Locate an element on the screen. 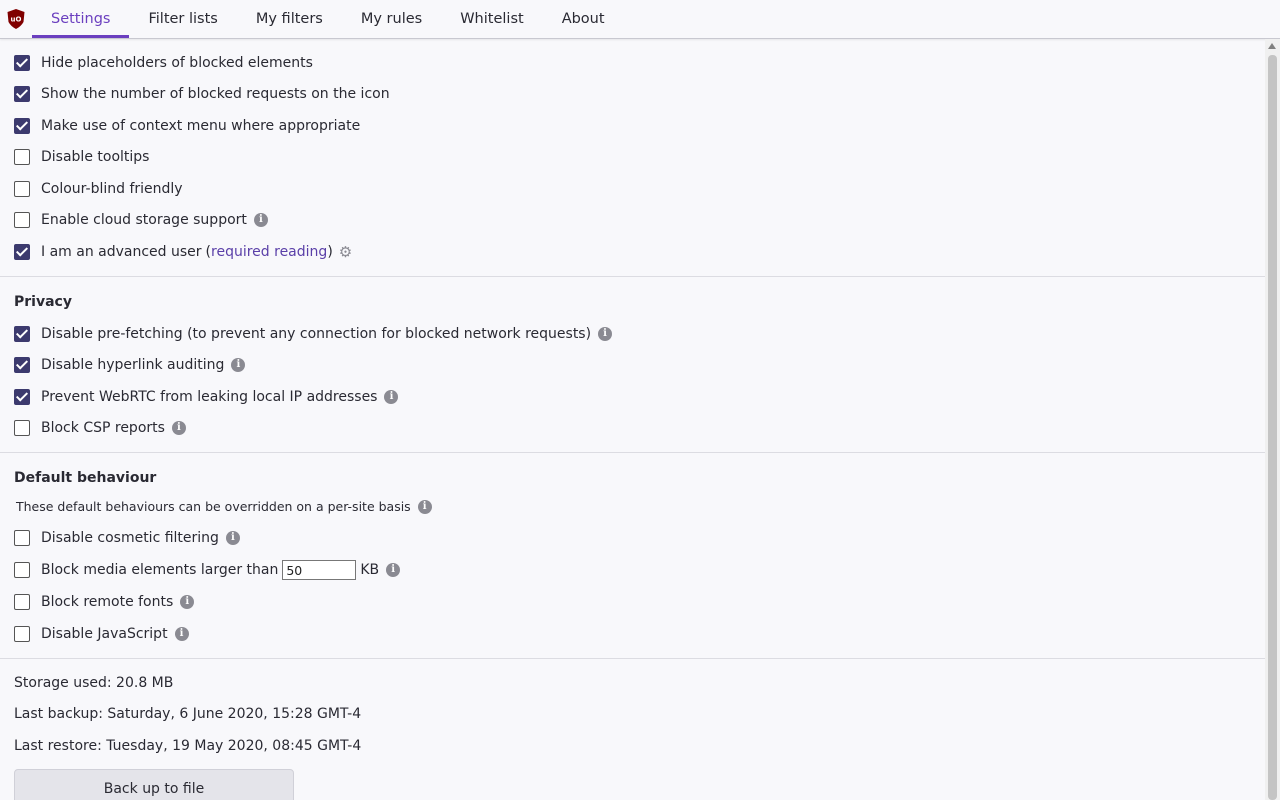 This screenshot has width=1280, height=800. option-label: Hide placeholders of blocked elements is located at coordinates (177, 63).